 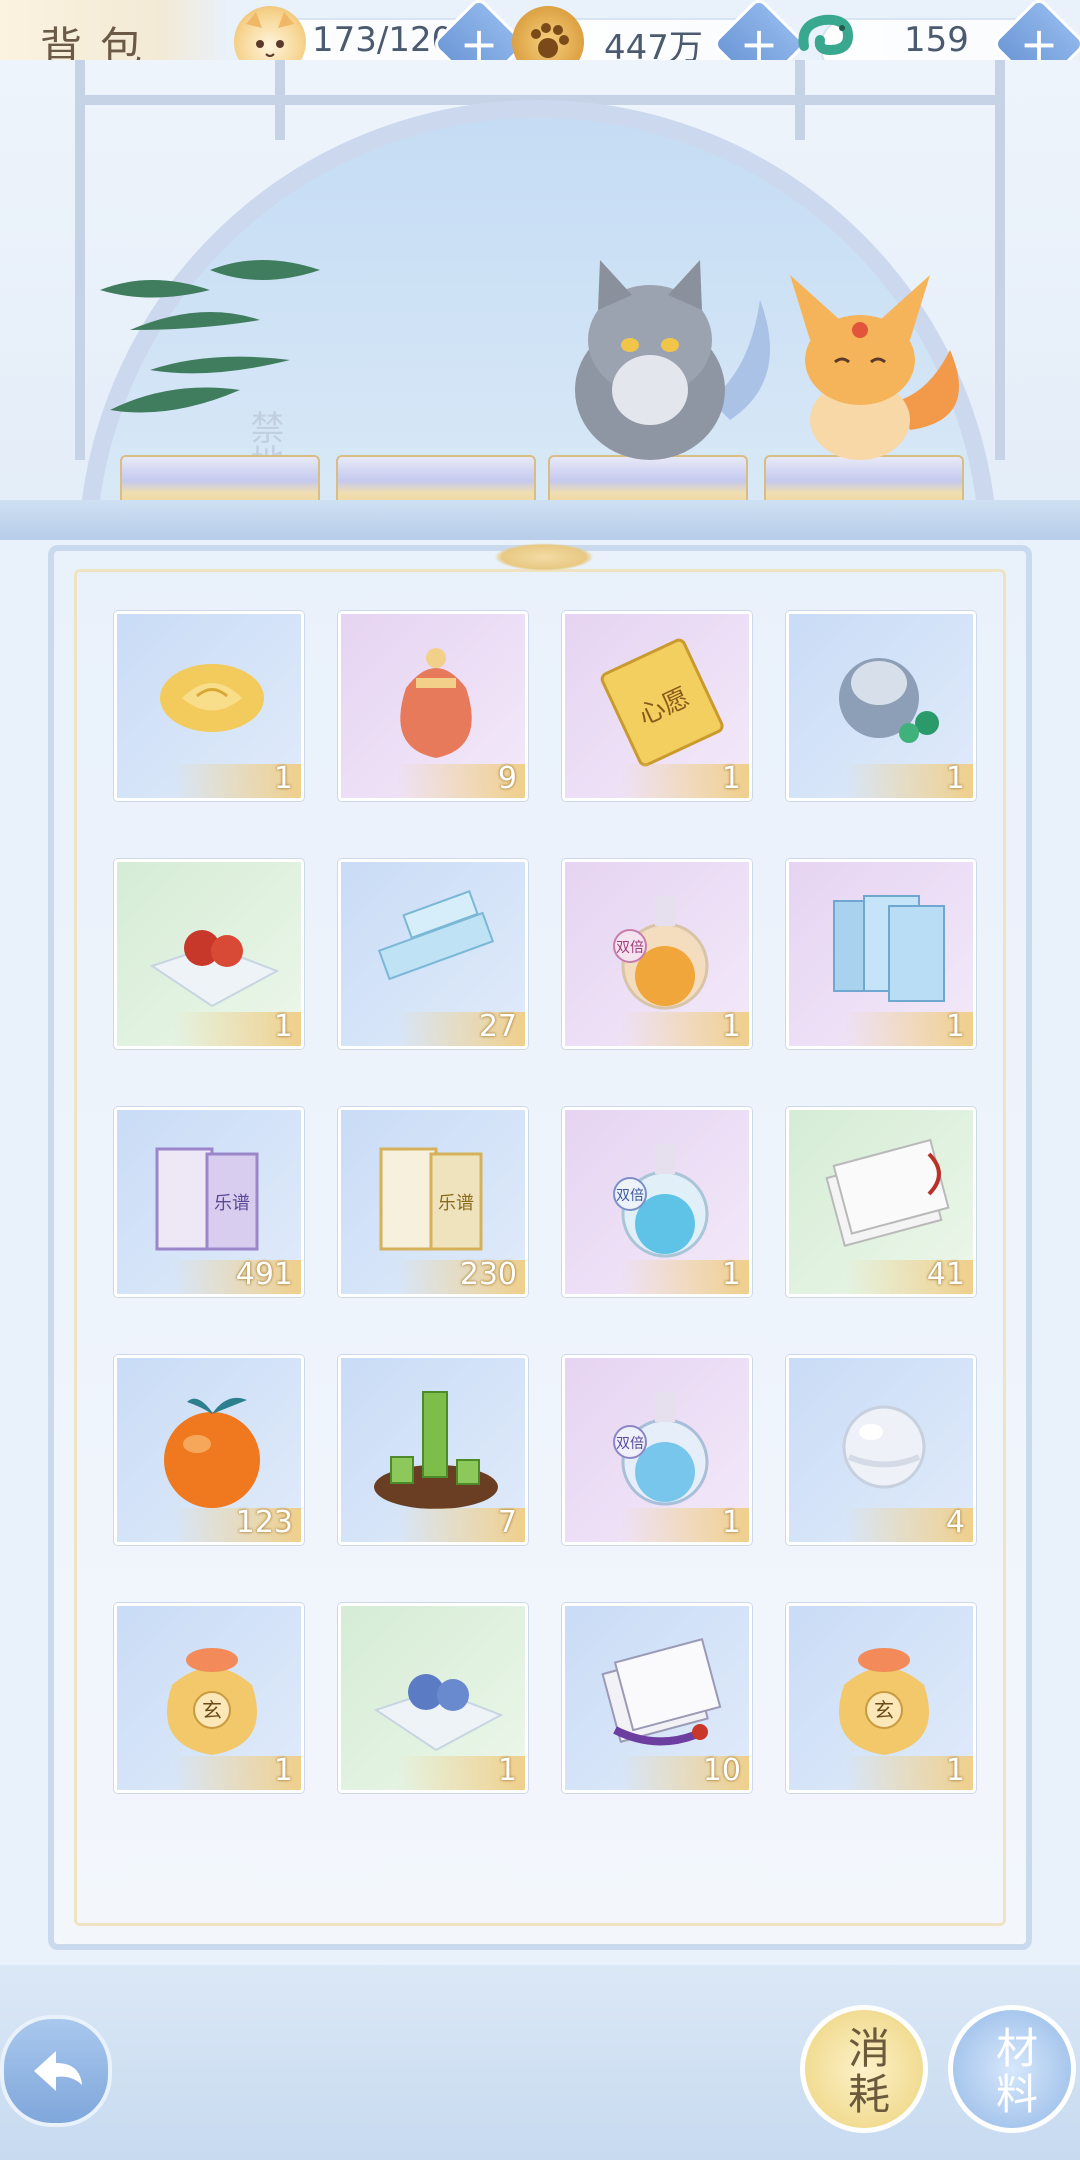 I want to click on purple-music-book-icon: 乐谱, so click(x=207, y=1199).